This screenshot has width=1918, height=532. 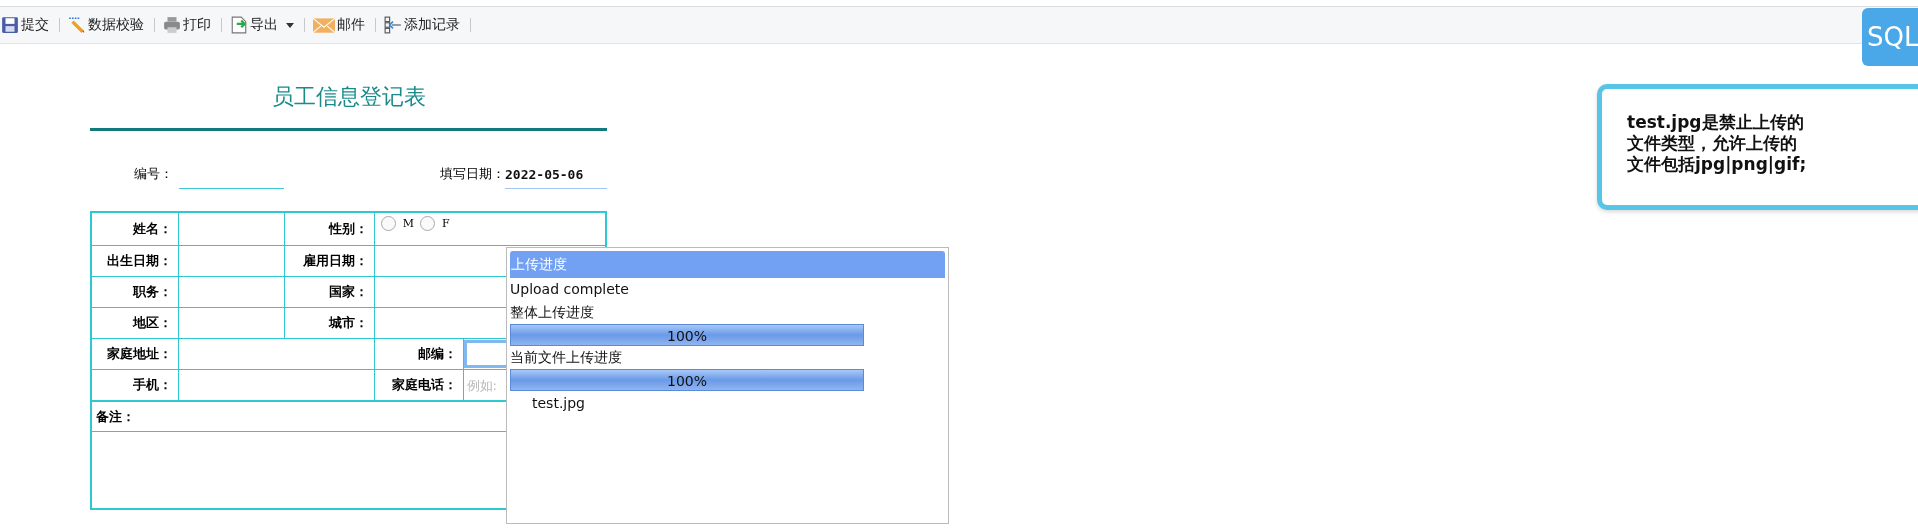 I want to click on toolbar-button: 提交, so click(x=27, y=25).